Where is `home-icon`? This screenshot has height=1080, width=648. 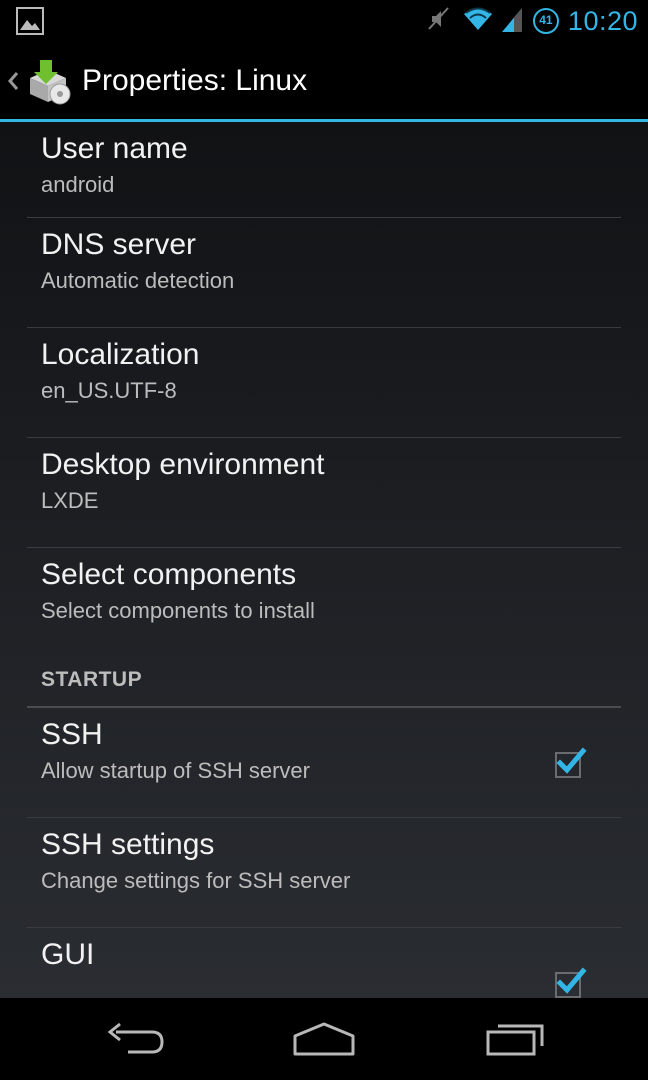 home-icon is located at coordinates (324, 1039).